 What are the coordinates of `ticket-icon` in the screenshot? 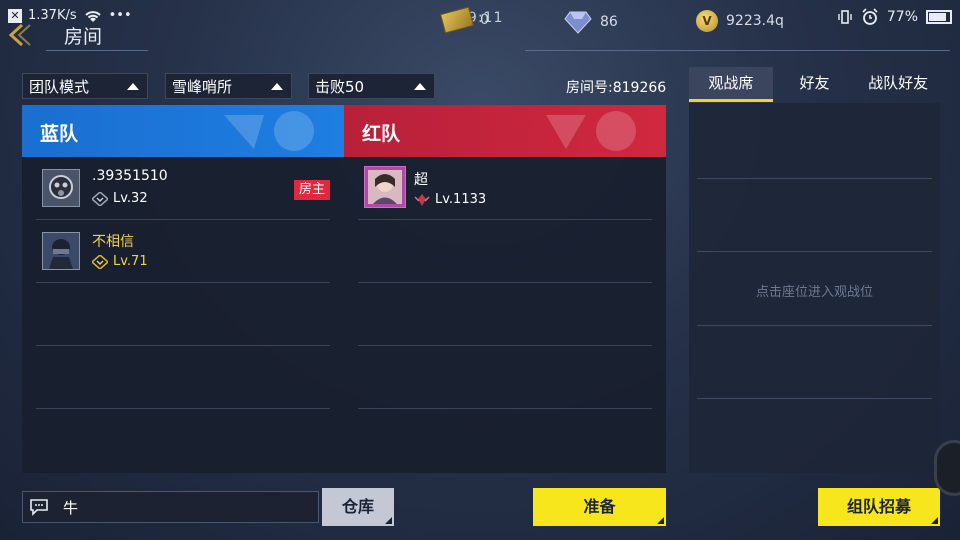 It's located at (457, 20).